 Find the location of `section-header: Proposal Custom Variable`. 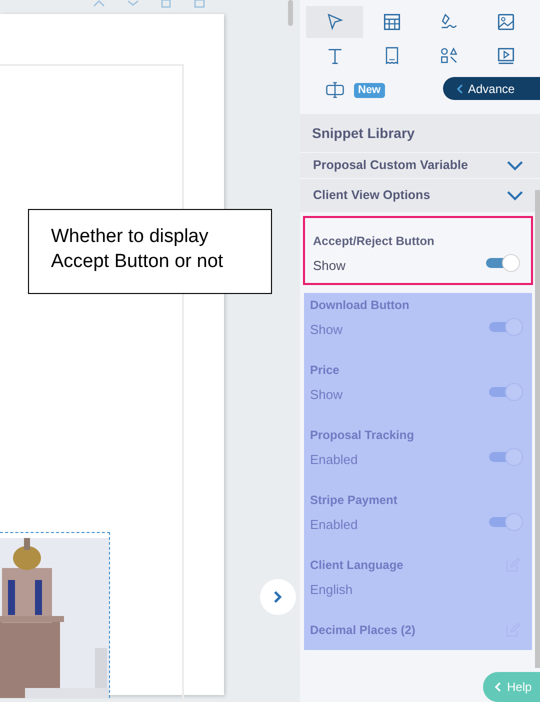

section-header: Proposal Custom Variable is located at coordinates (420, 166).